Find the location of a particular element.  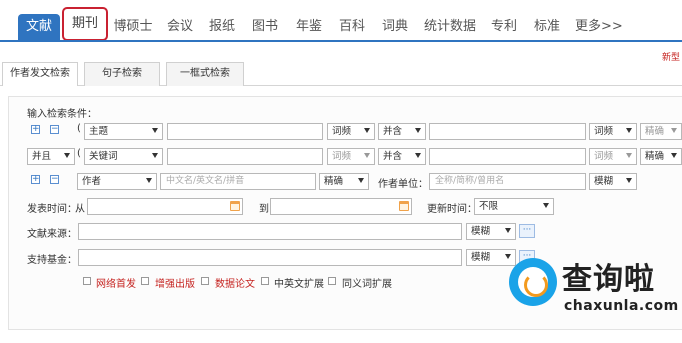

author-name-placeholder: 中文名/英文名/拼音 is located at coordinates (205, 181).